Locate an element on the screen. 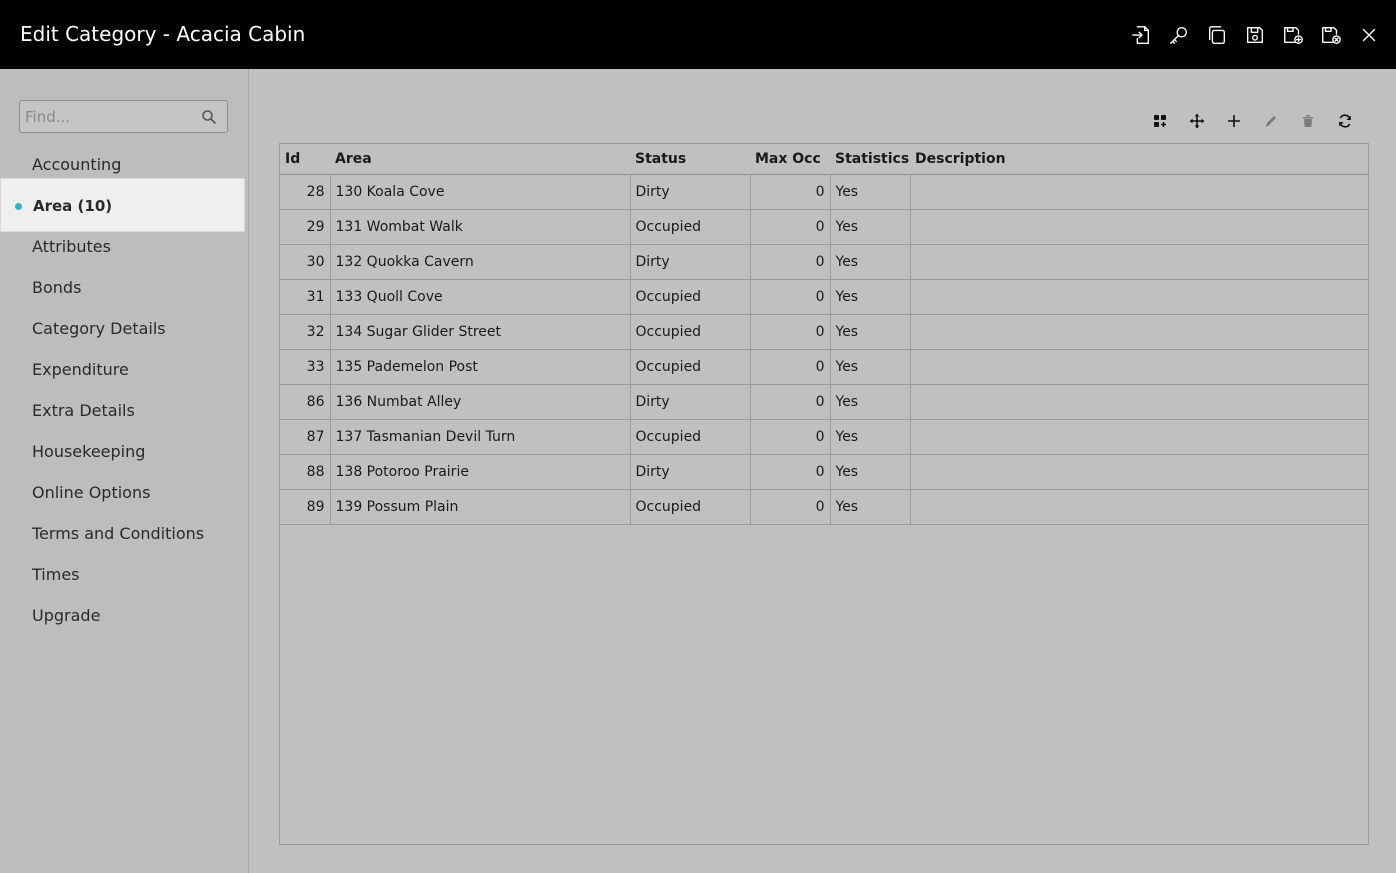 This screenshot has height=873, width=1396. cell-id: 87 is located at coordinates (305, 437).